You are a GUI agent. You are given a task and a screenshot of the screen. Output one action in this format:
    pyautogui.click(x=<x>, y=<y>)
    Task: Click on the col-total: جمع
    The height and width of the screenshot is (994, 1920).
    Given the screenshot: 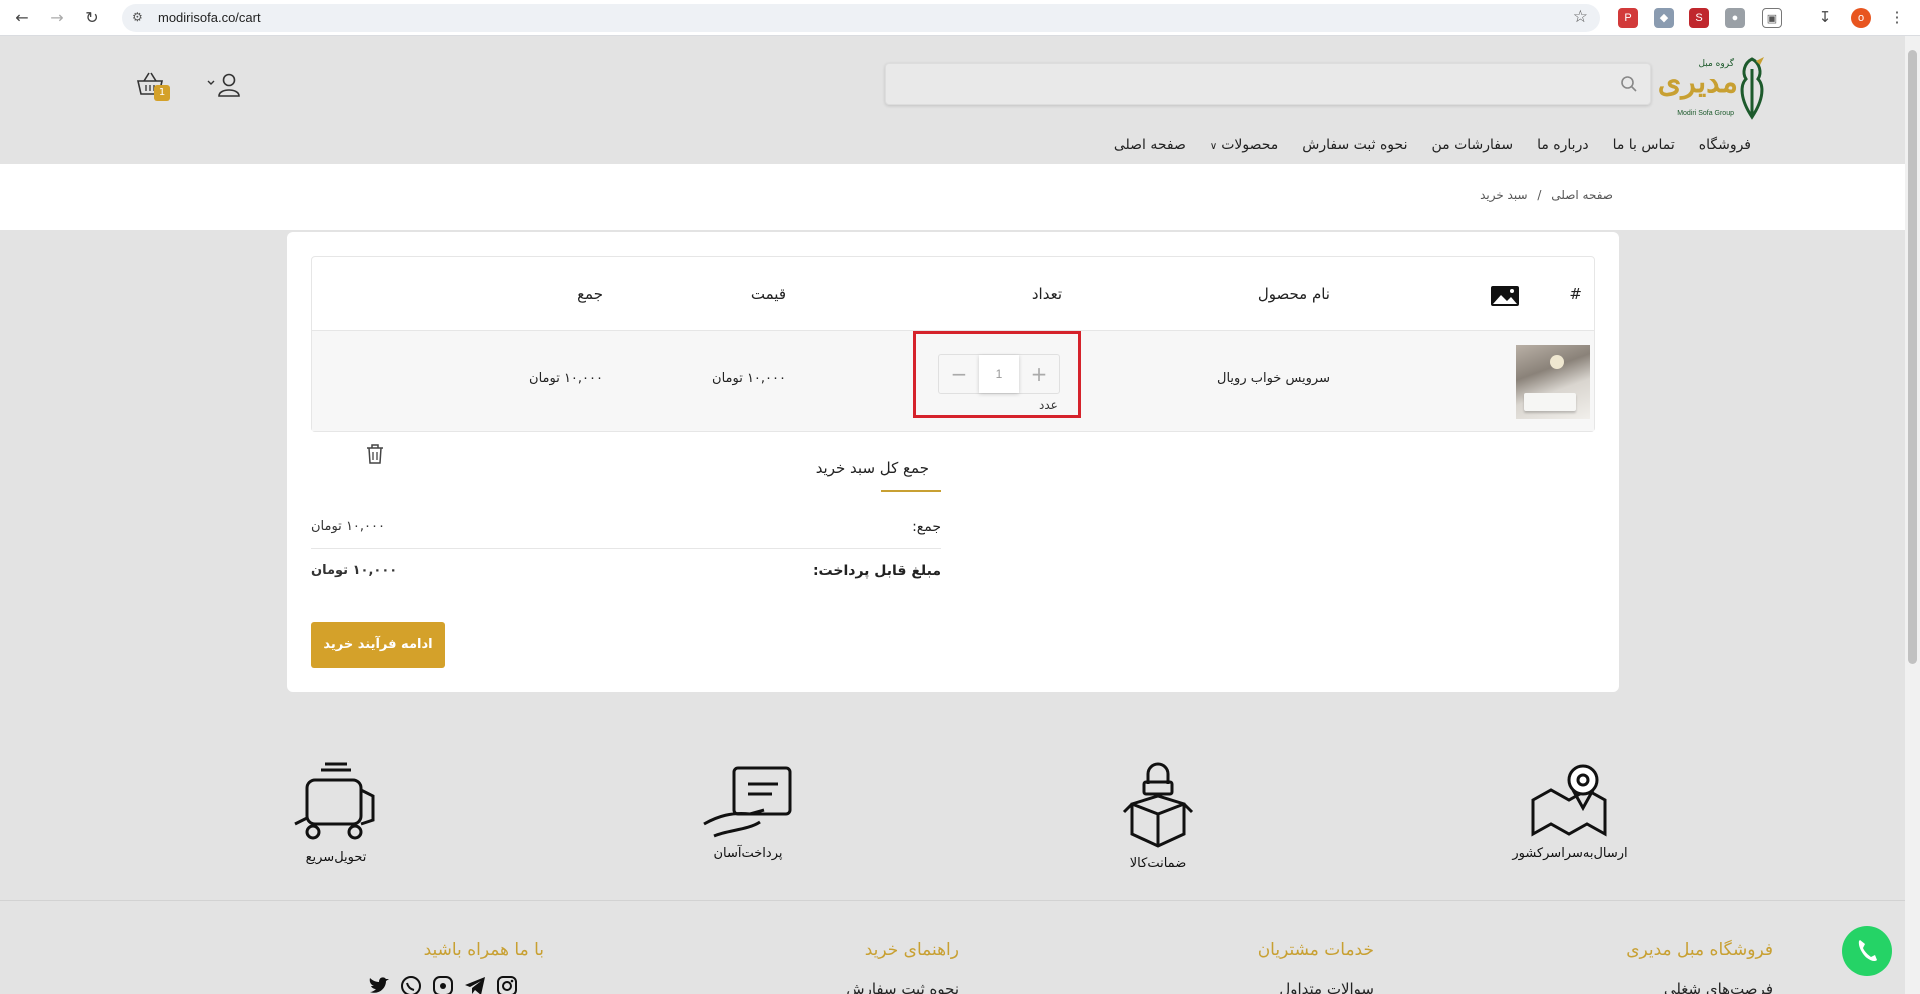 What is the action you would take?
    pyautogui.click(x=590, y=294)
    